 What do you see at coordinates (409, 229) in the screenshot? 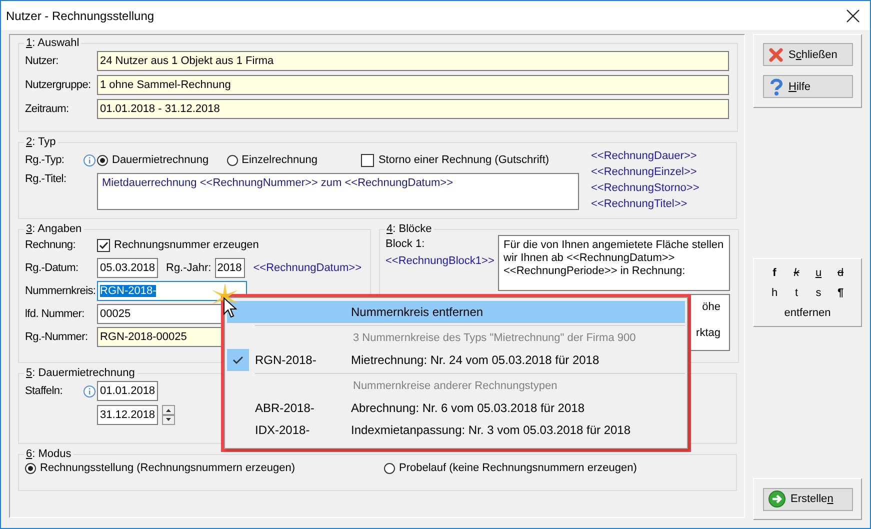
I see `section-title: 4: Blöcke` at bounding box center [409, 229].